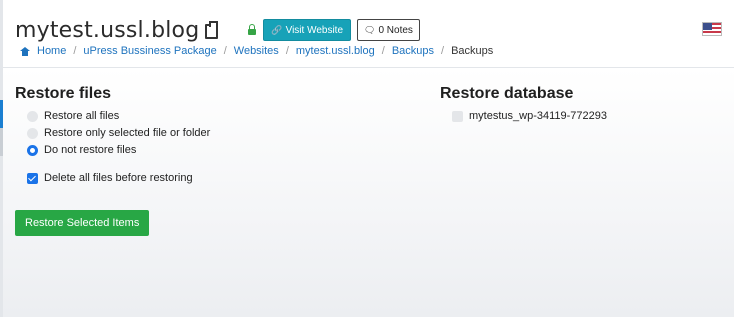 The image size is (734, 317). I want to click on radio-restore-all: Restore all files, so click(73, 116).